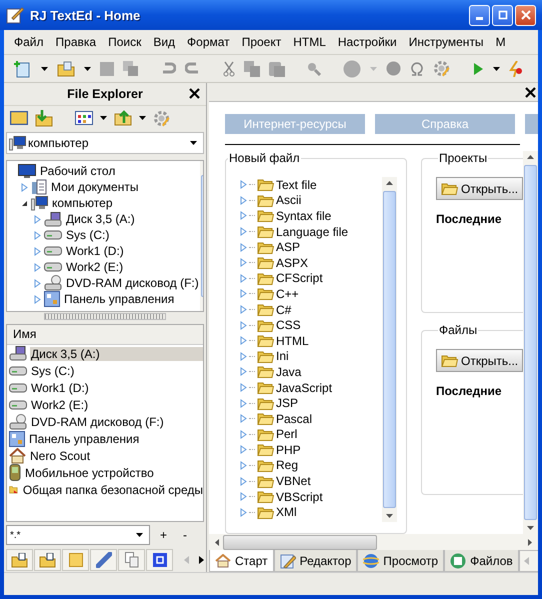 The height and width of the screenshot is (599, 542). Describe the element at coordinates (185, 535) in the screenshot. I see `remove-filter-button: -` at that location.